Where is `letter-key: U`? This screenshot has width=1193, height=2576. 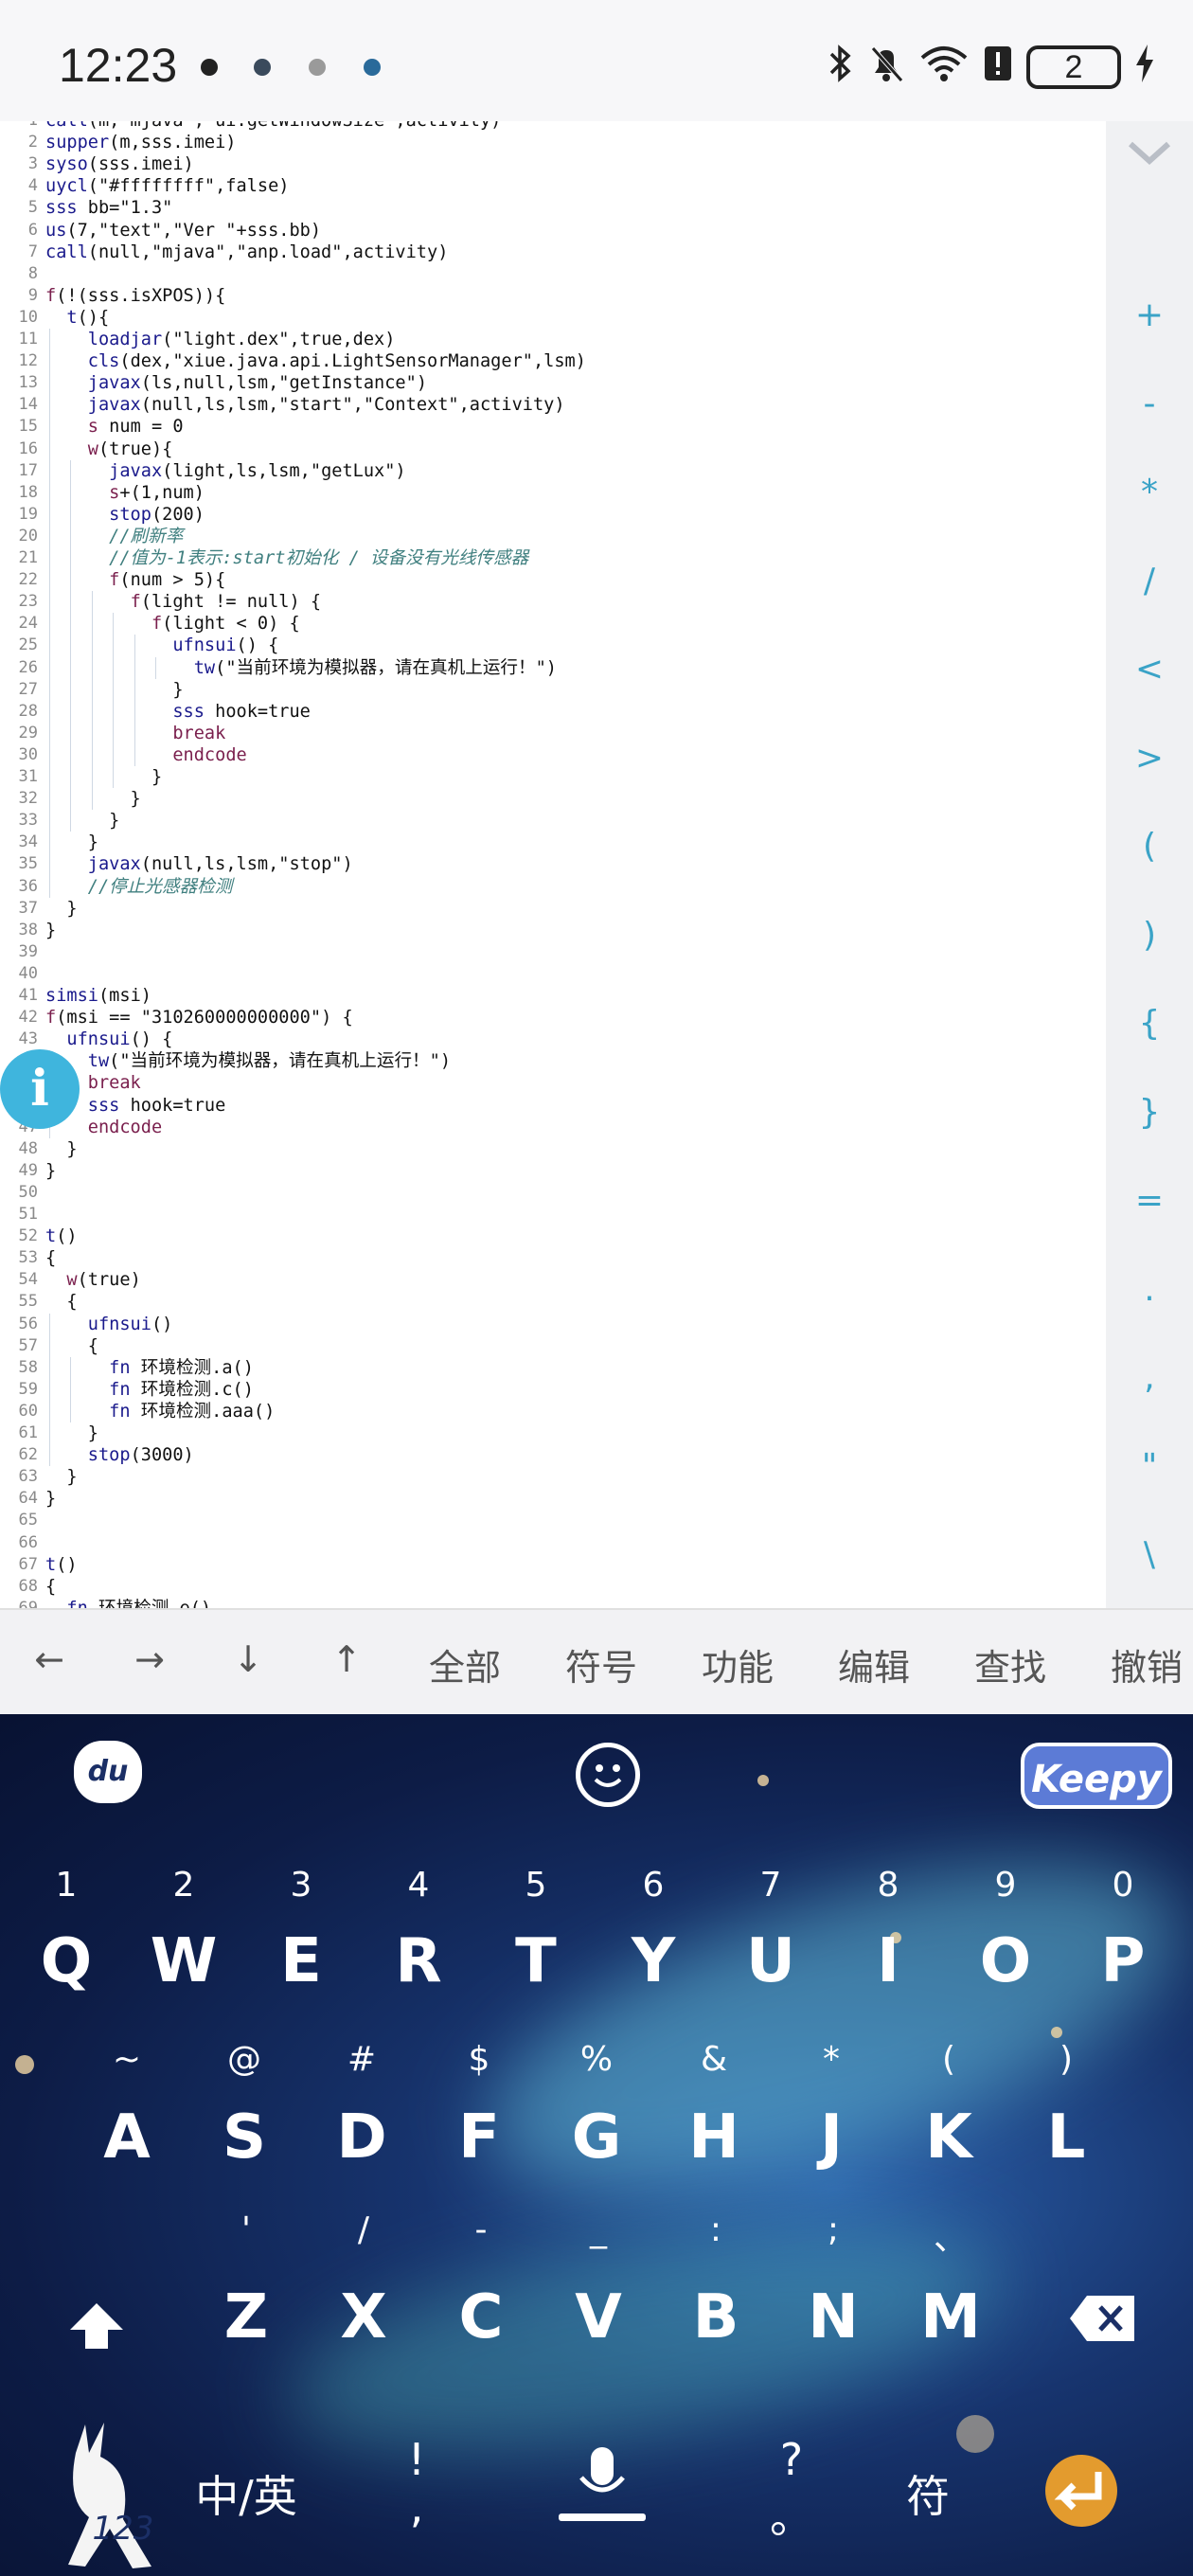
letter-key: U is located at coordinates (770, 1961).